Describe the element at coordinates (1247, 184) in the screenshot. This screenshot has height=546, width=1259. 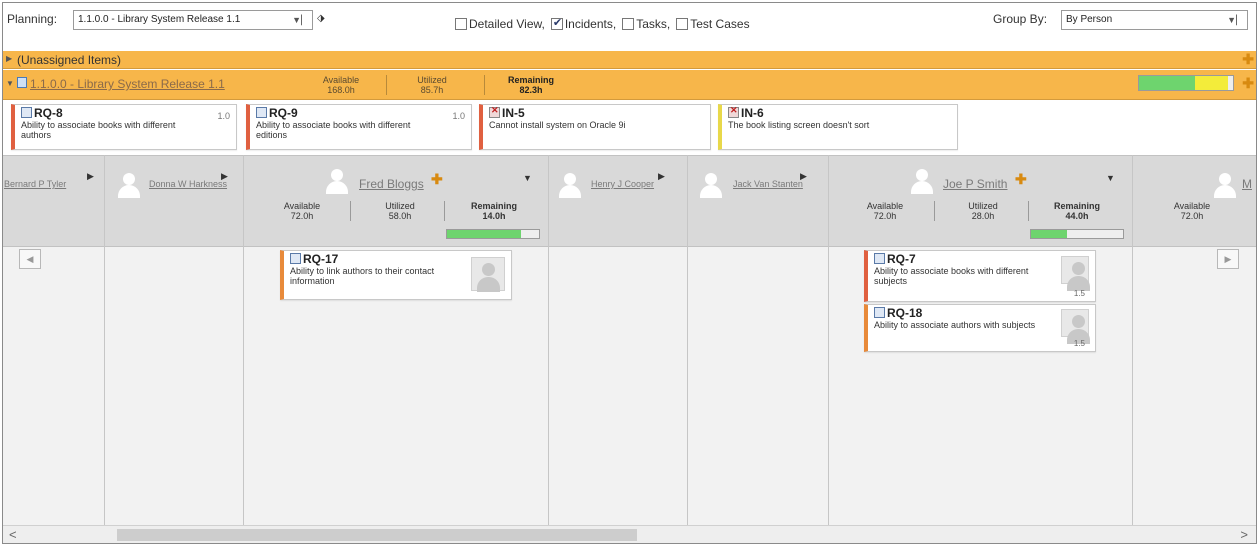
I see `person-name-link: M` at that location.